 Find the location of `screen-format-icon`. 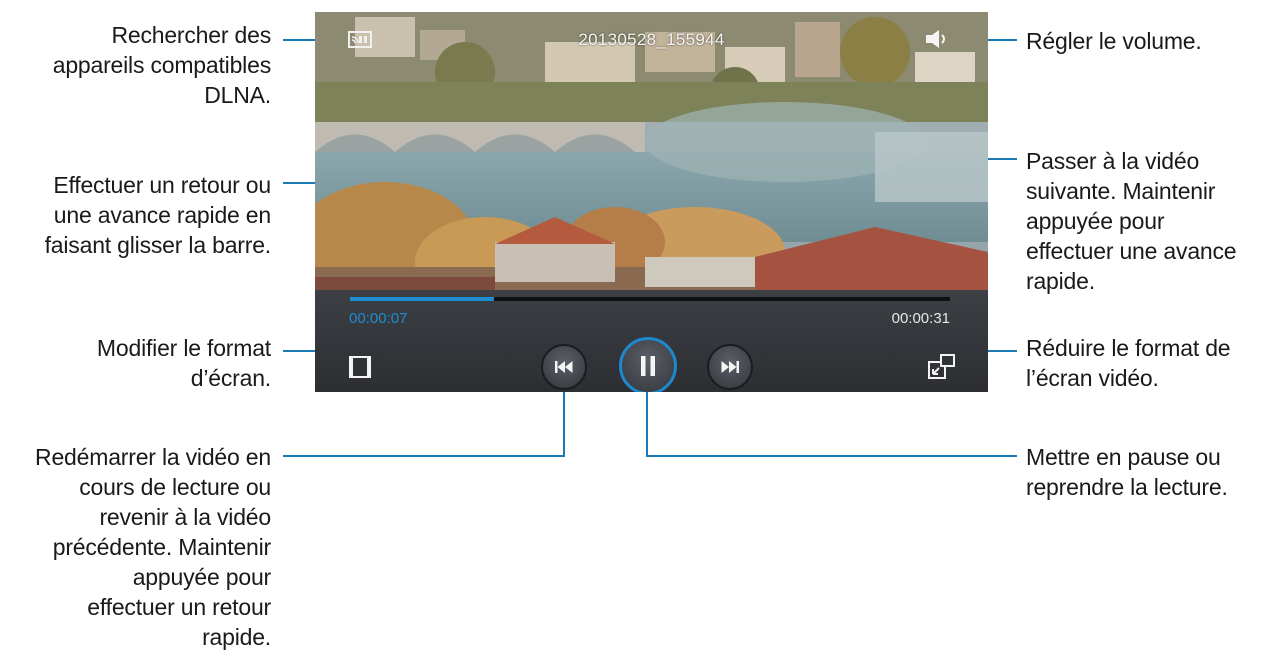

screen-format-icon is located at coordinates (360, 367).